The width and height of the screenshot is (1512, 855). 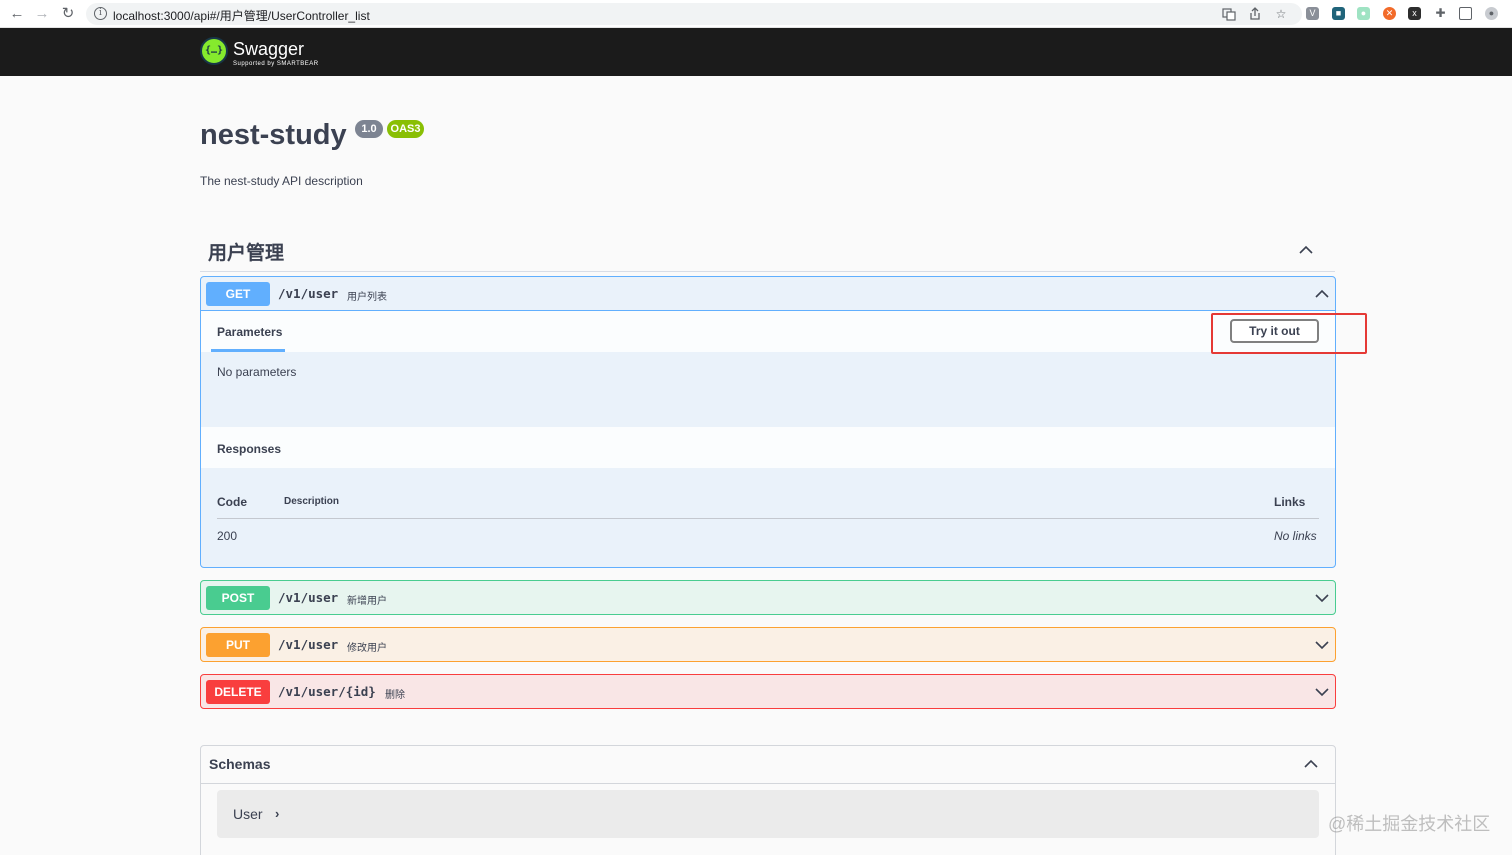 What do you see at coordinates (238, 294) in the screenshot?
I see `method-badge-get: GET` at bounding box center [238, 294].